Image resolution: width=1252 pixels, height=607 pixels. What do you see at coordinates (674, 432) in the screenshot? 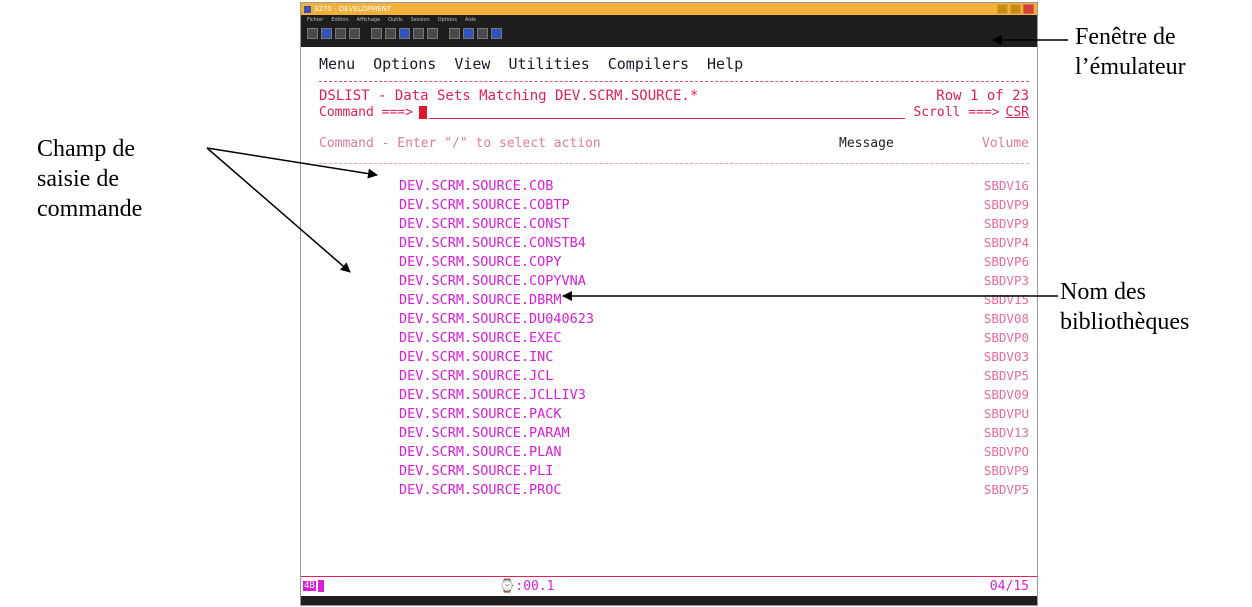
I see `dataset-row: DEV.SCRM.SOURCE.PARAM SBDV13` at bounding box center [674, 432].